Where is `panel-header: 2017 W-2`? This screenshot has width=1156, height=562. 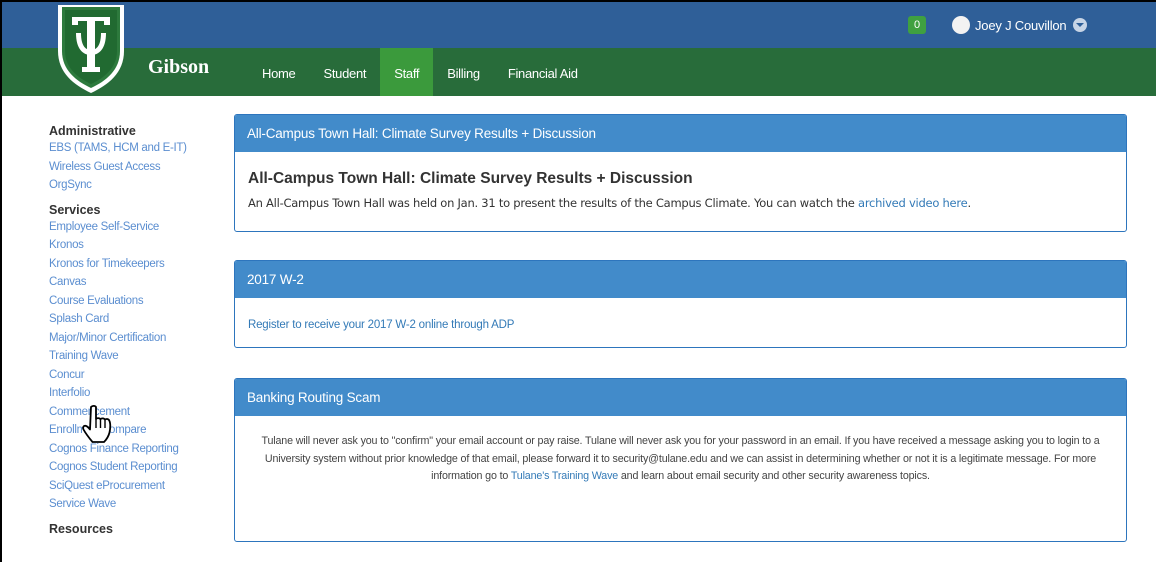
panel-header: 2017 W-2 is located at coordinates (680, 279).